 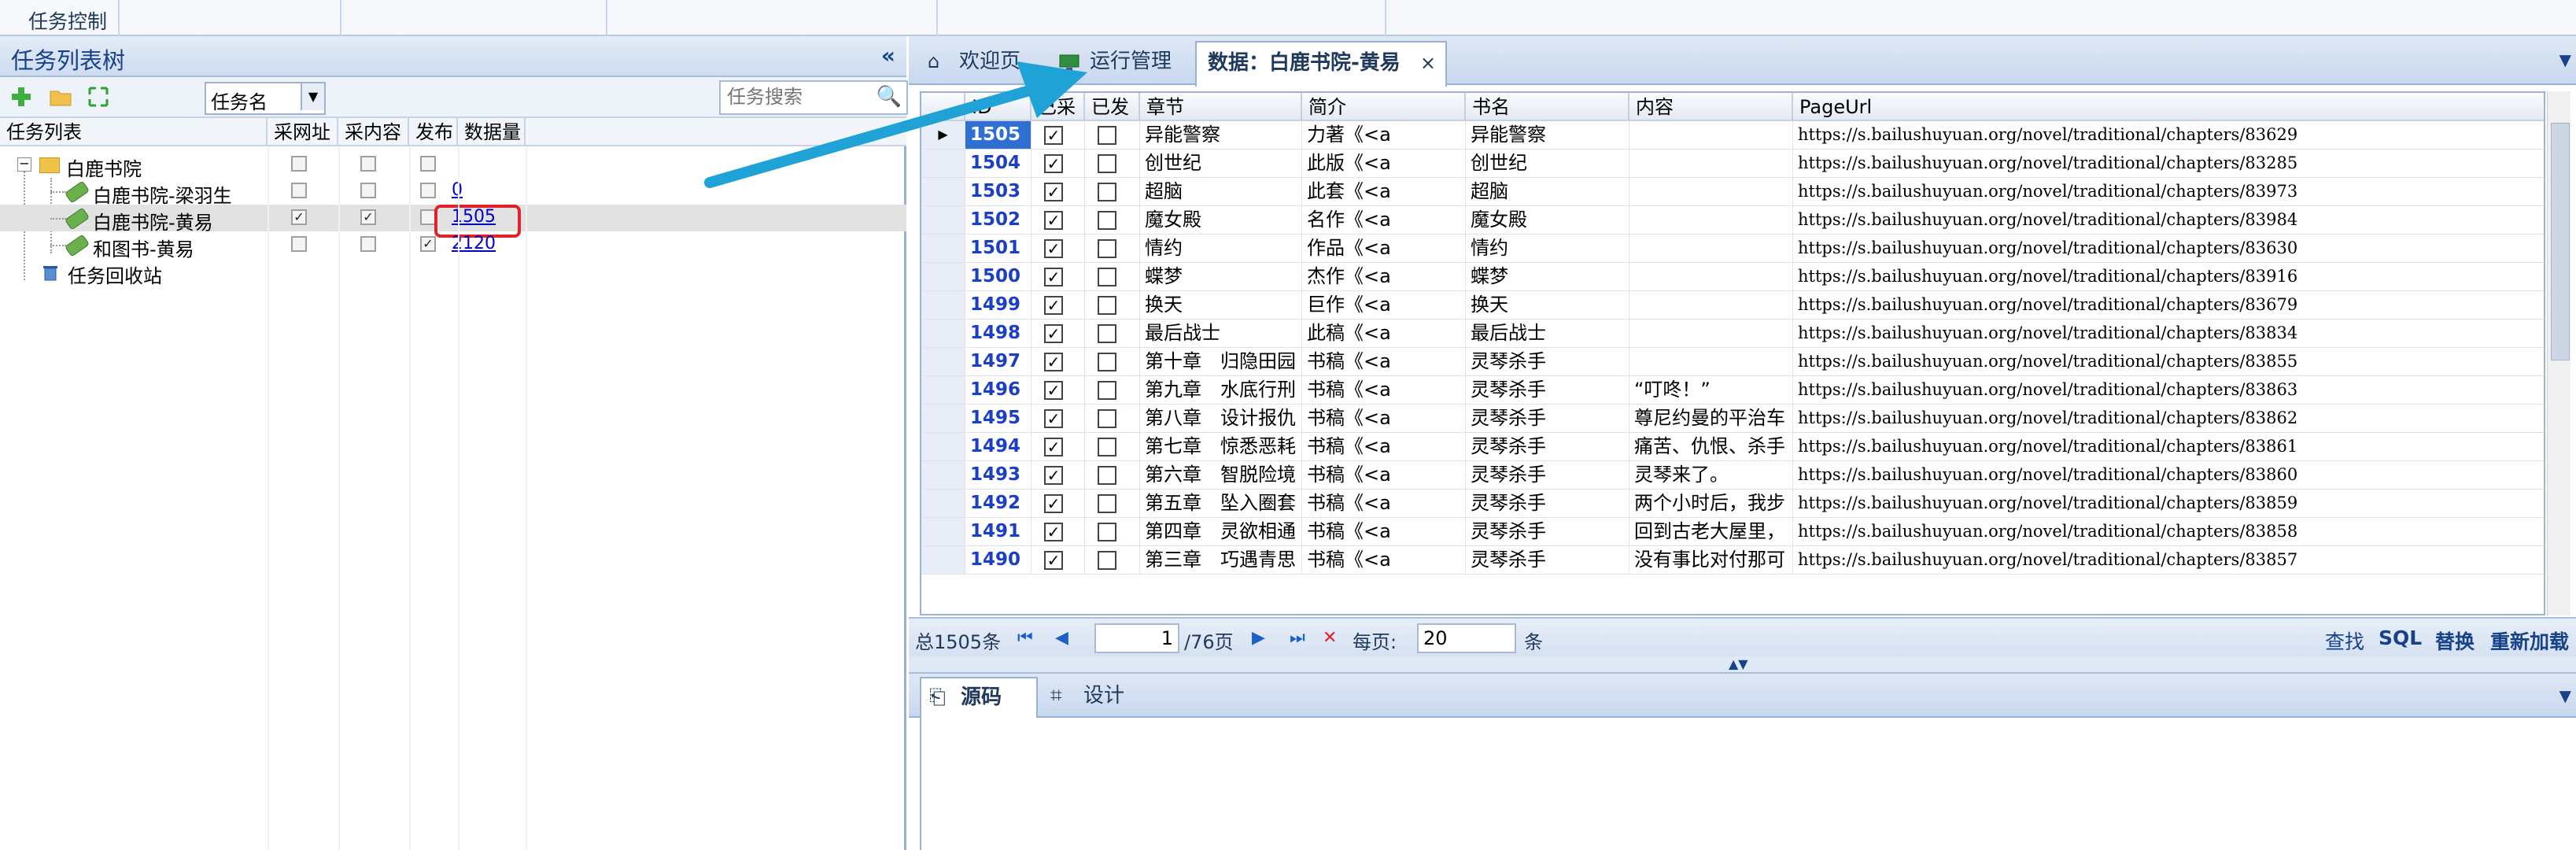 What do you see at coordinates (1547, 334) in the screenshot?
I see `cell-book: 最后战士` at bounding box center [1547, 334].